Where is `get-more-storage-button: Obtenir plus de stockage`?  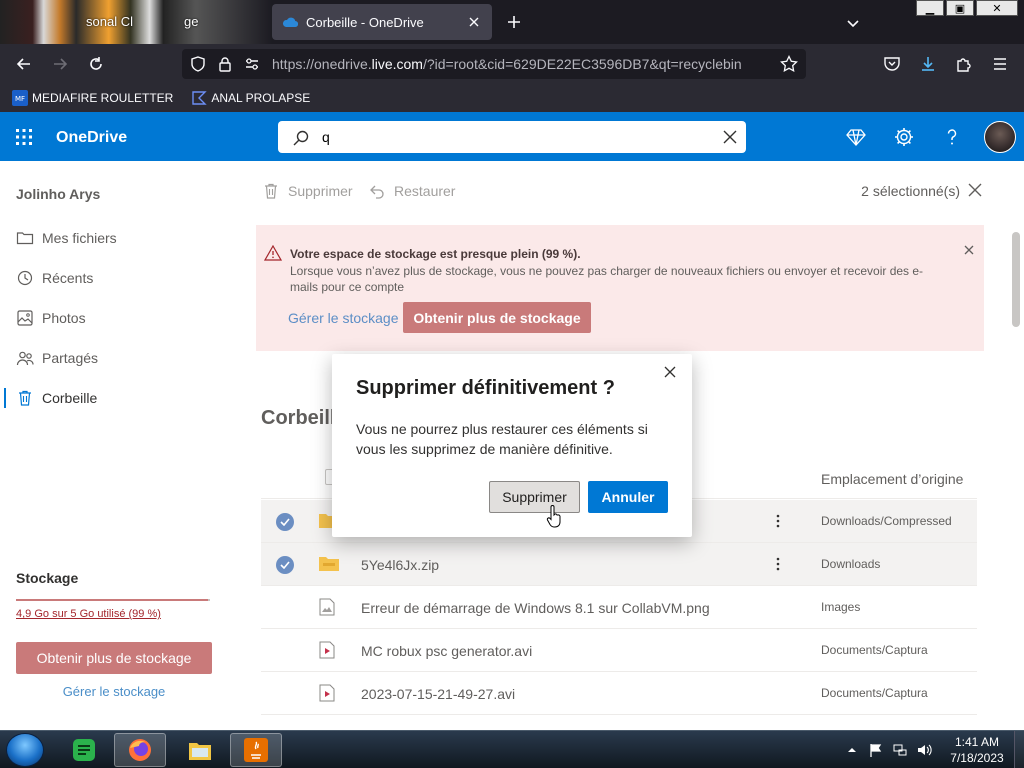
get-more-storage-button: Obtenir plus de stockage is located at coordinates (114, 658).